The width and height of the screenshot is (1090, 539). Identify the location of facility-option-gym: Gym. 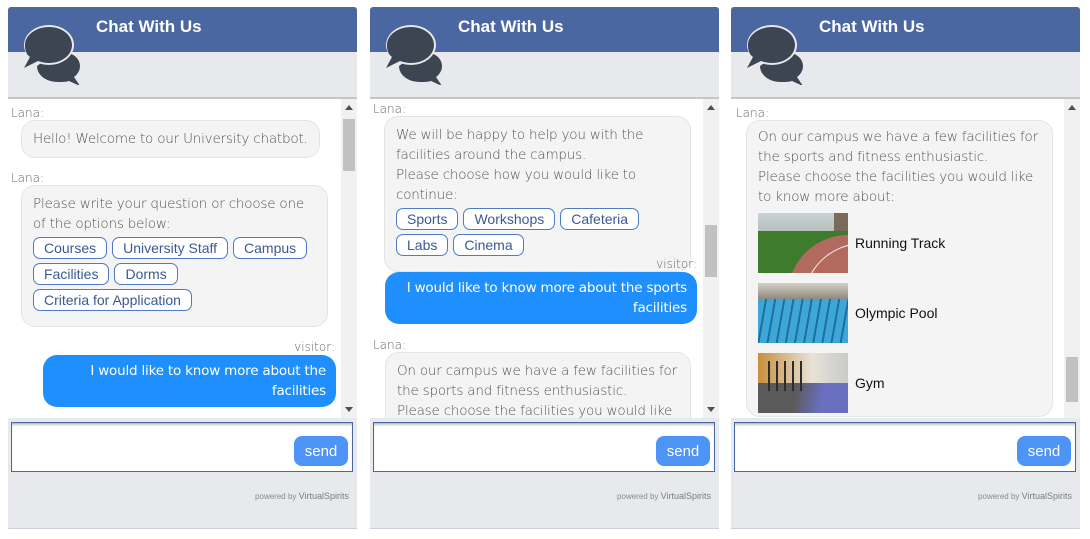
(899, 383).